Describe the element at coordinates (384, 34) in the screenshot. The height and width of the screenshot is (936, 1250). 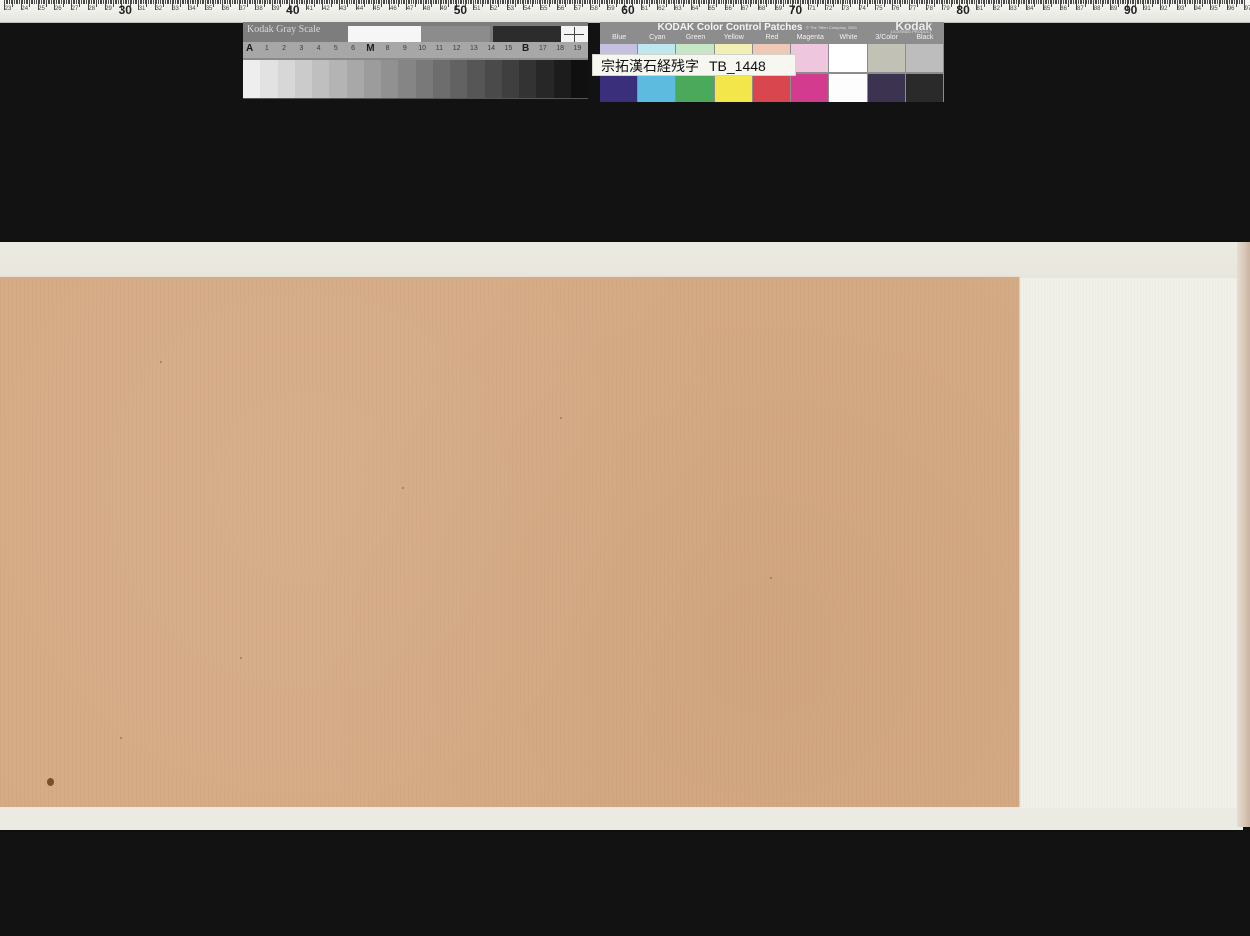
I see `gray-scale-white-block` at that location.